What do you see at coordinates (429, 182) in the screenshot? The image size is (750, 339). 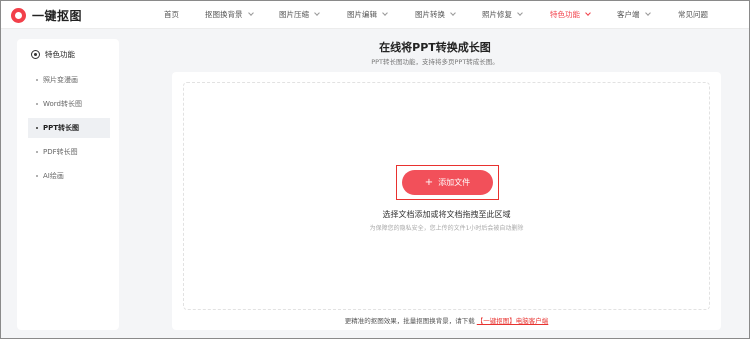 I see `plus-icon: +` at bounding box center [429, 182].